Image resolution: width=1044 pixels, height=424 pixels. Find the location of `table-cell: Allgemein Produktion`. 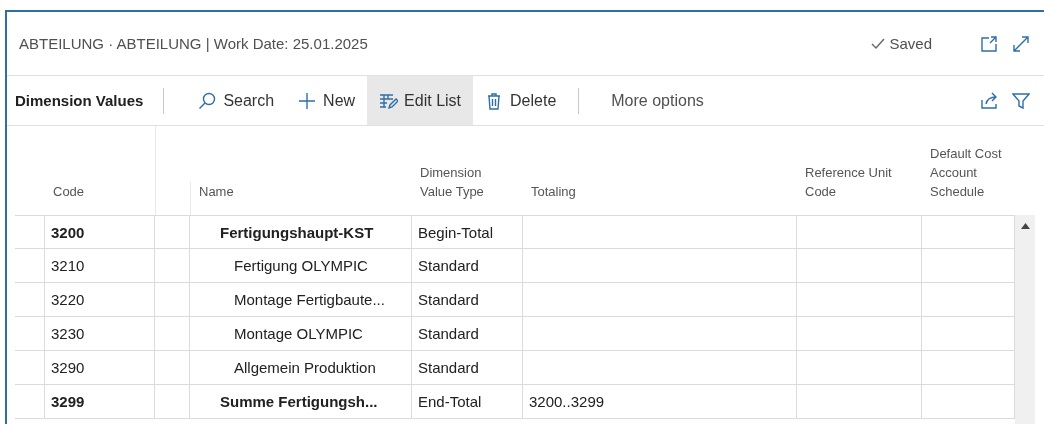

table-cell: Allgemein Produktion is located at coordinates (301, 368).